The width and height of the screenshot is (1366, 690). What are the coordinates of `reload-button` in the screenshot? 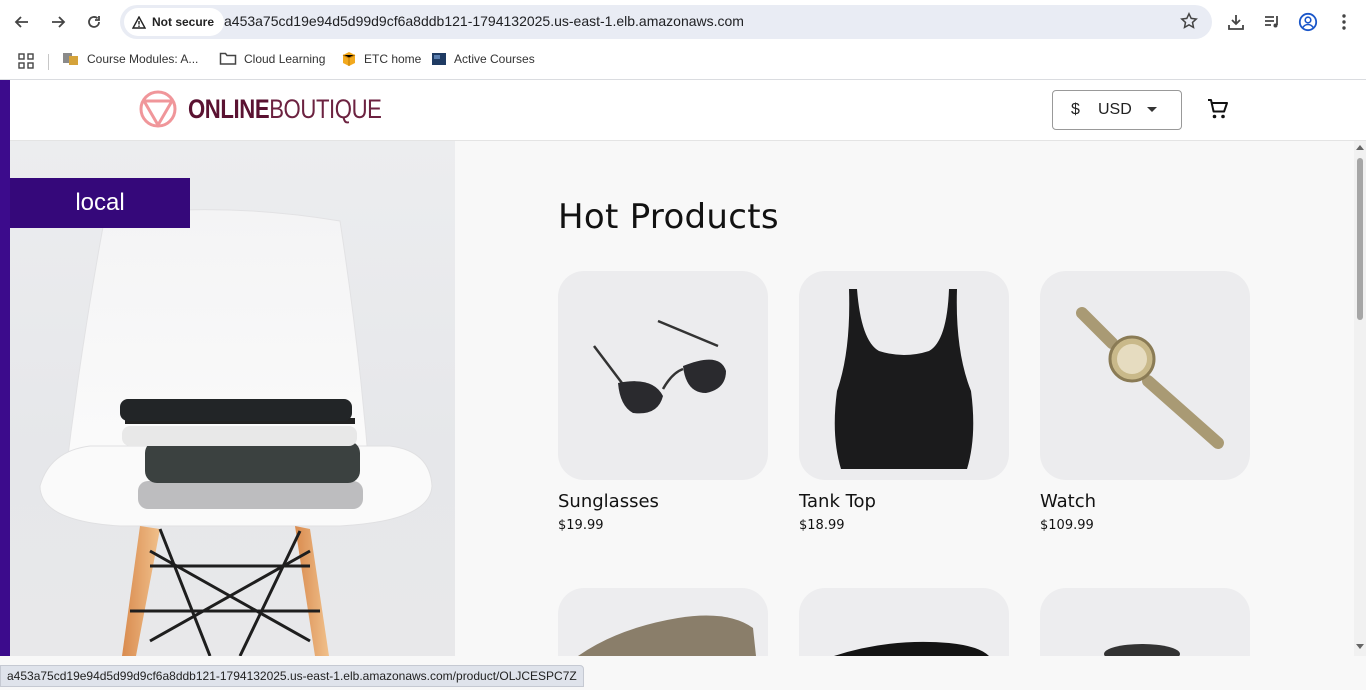 It's located at (94, 22).